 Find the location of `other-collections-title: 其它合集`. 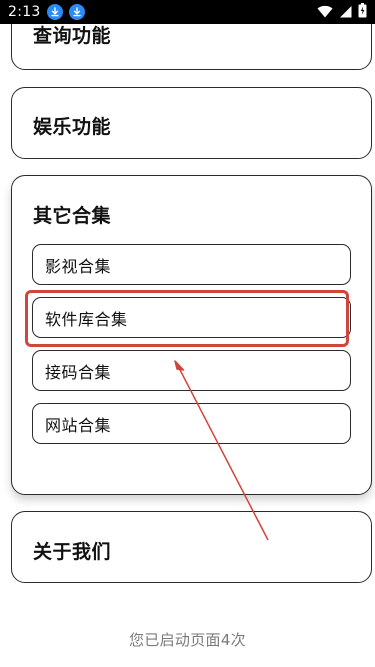

other-collections-title: 其它合集 is located at coordinates (72, 214).